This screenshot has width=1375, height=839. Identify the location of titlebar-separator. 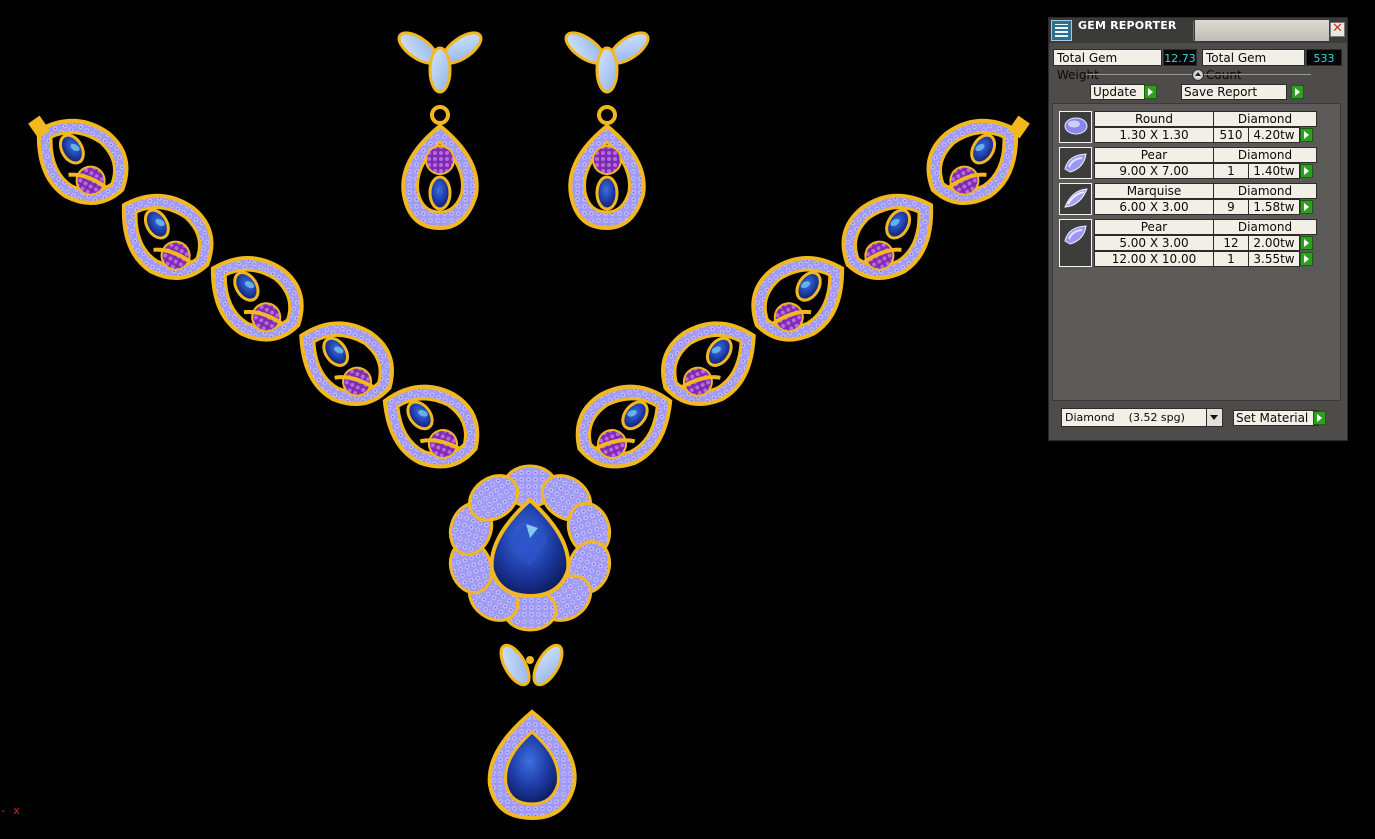
(1193, 31).